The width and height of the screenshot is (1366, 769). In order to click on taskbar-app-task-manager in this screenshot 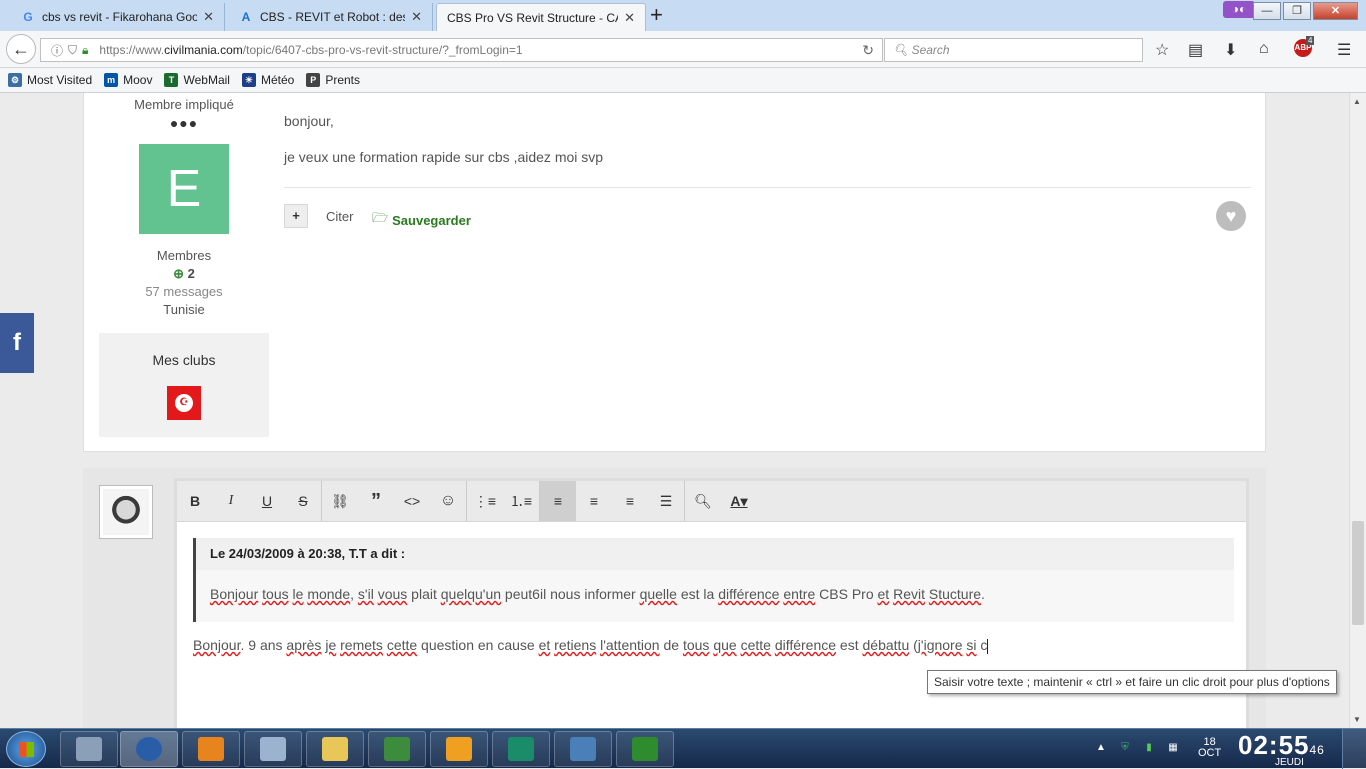, I will do `click(397, 749)`.